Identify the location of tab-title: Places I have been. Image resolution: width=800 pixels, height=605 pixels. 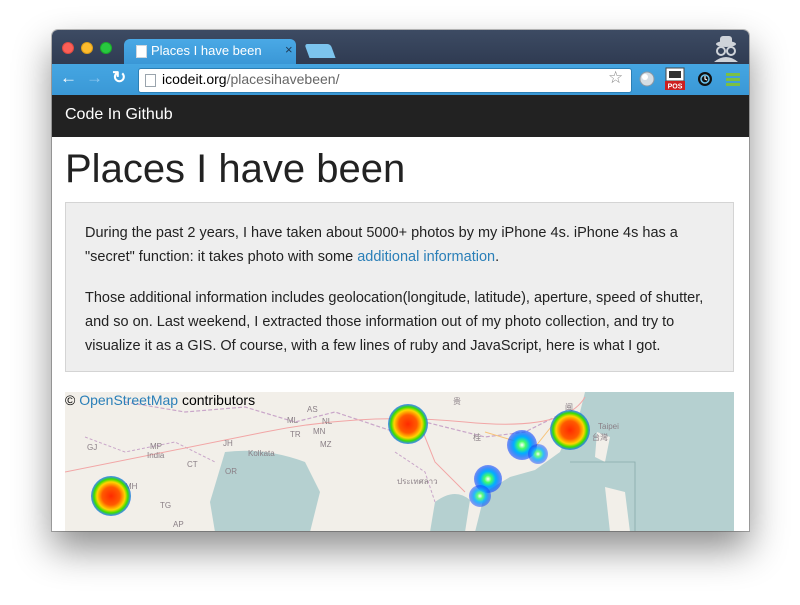
(206, 50).